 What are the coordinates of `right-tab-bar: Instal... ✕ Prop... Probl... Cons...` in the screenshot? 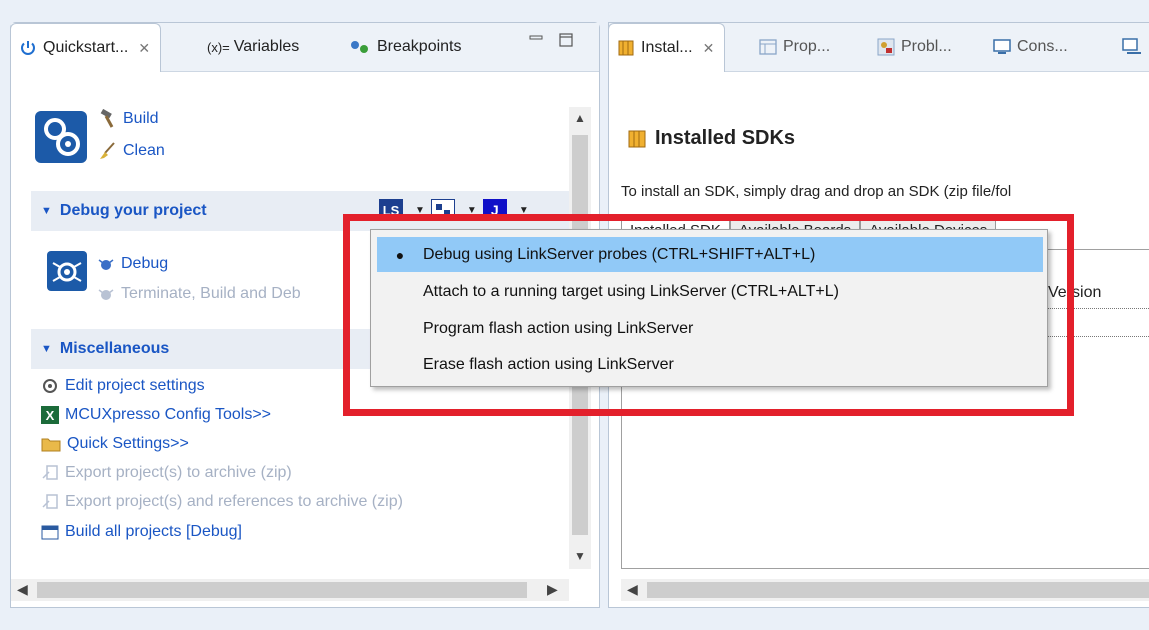 It's located at (878, 47).